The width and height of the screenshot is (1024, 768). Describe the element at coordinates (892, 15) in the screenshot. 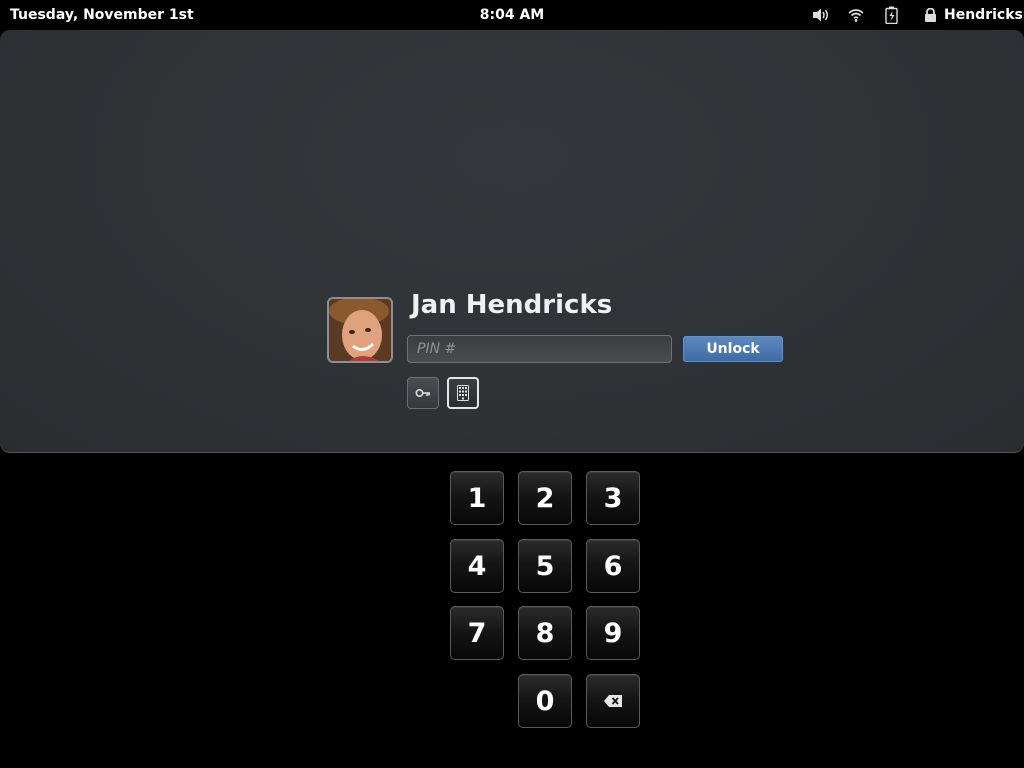

I see `battery-icon` at that location.